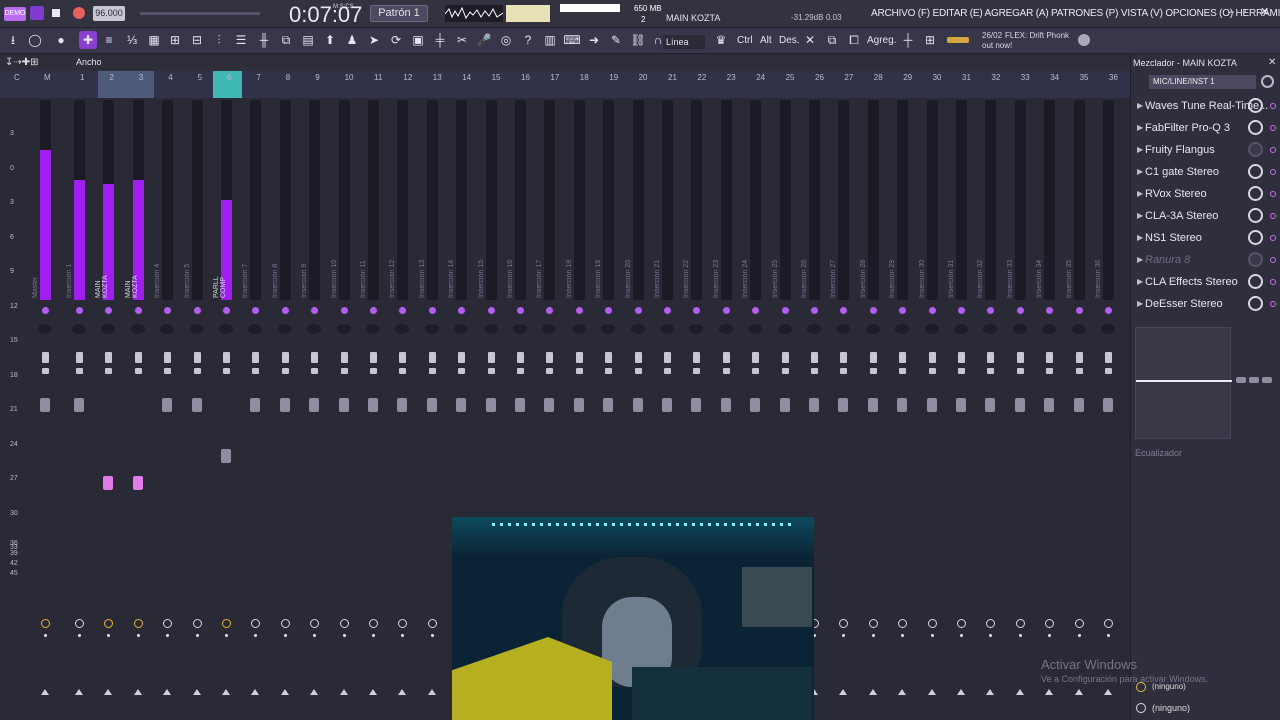  What do you see at coordinates (1205, 304) in the screenshot?
I see `effect-slot: ▶ DeEsser Stereo` at bounding box center [1205, 304].